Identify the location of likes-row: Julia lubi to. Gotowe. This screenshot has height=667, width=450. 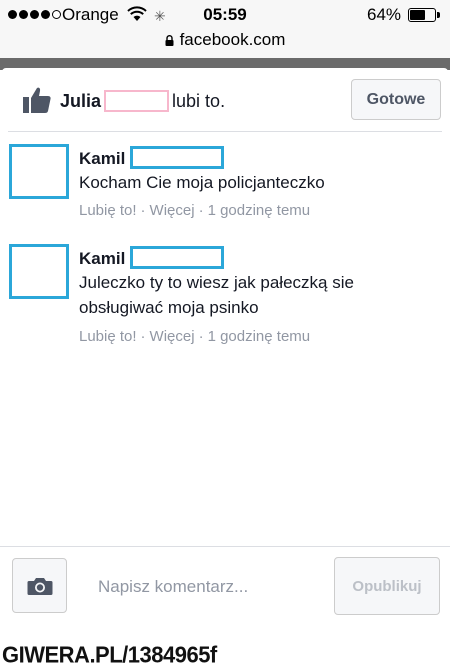
(225, 99).